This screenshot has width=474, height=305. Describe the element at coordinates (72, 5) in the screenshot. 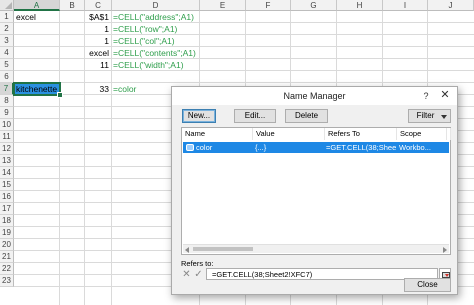

I see `column-header-b: B` at that location.